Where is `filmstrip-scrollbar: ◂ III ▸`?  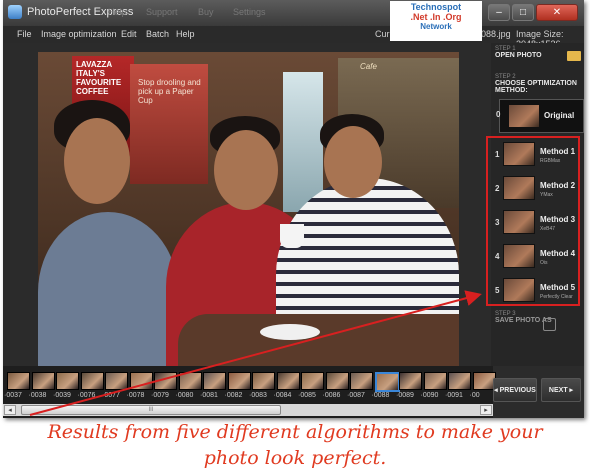 filmstrip-scrollbar: ◂ III ▸ is located at coordinates (248, 410).